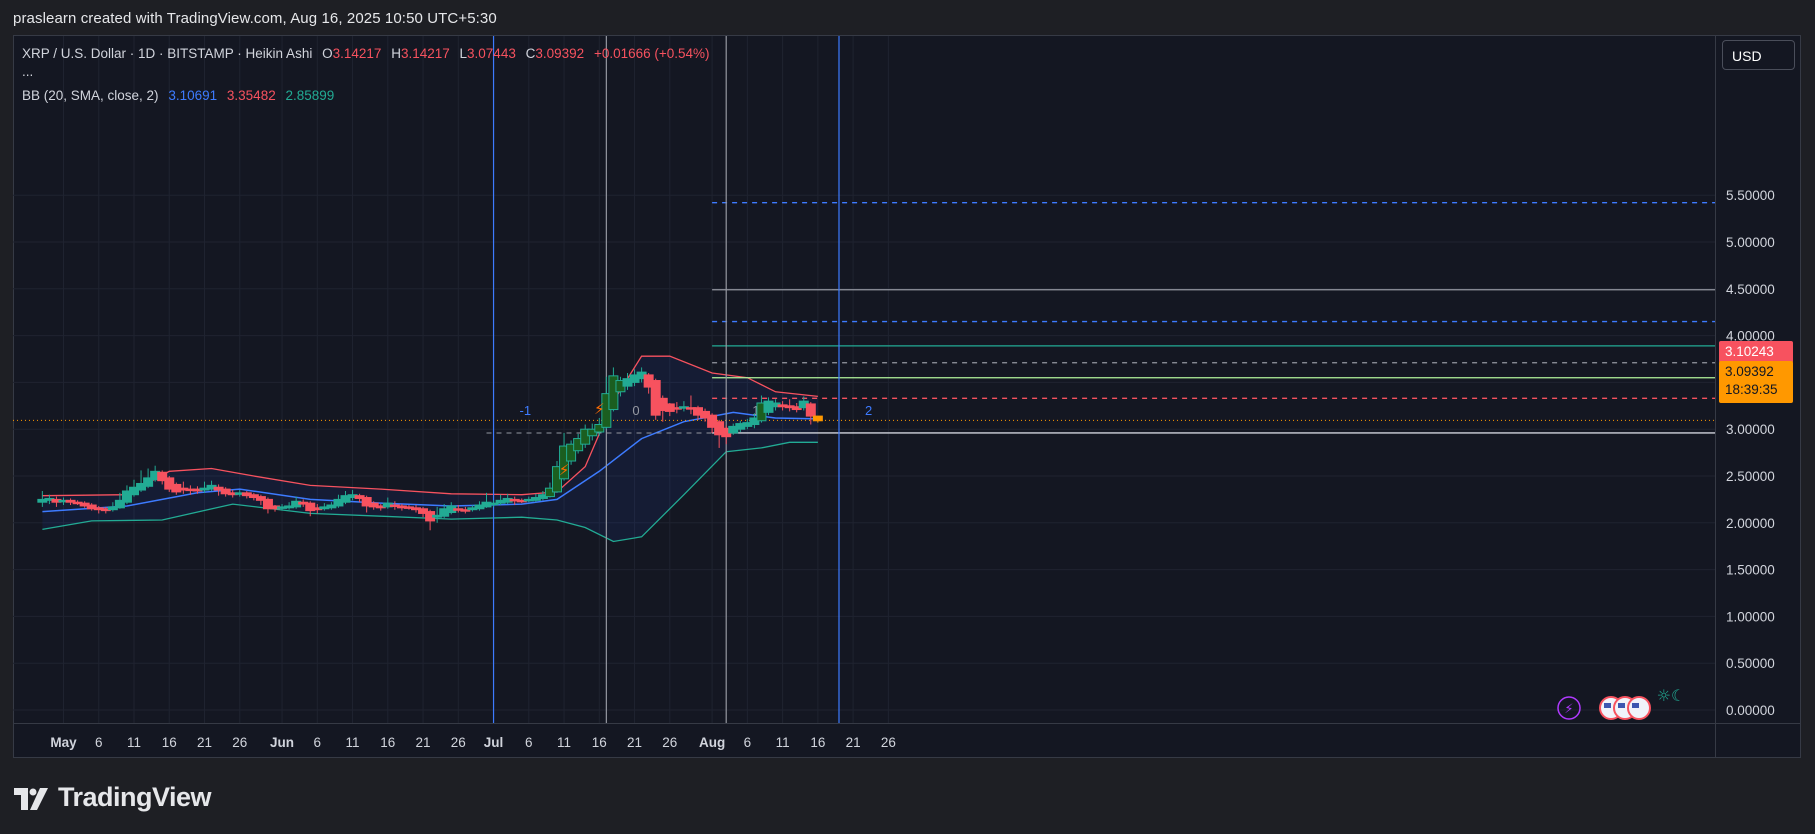  What do you see at coordinates (635, 410) in the screenshot?
I see `time-marker-label: 0` at bounding box center [635, 410].